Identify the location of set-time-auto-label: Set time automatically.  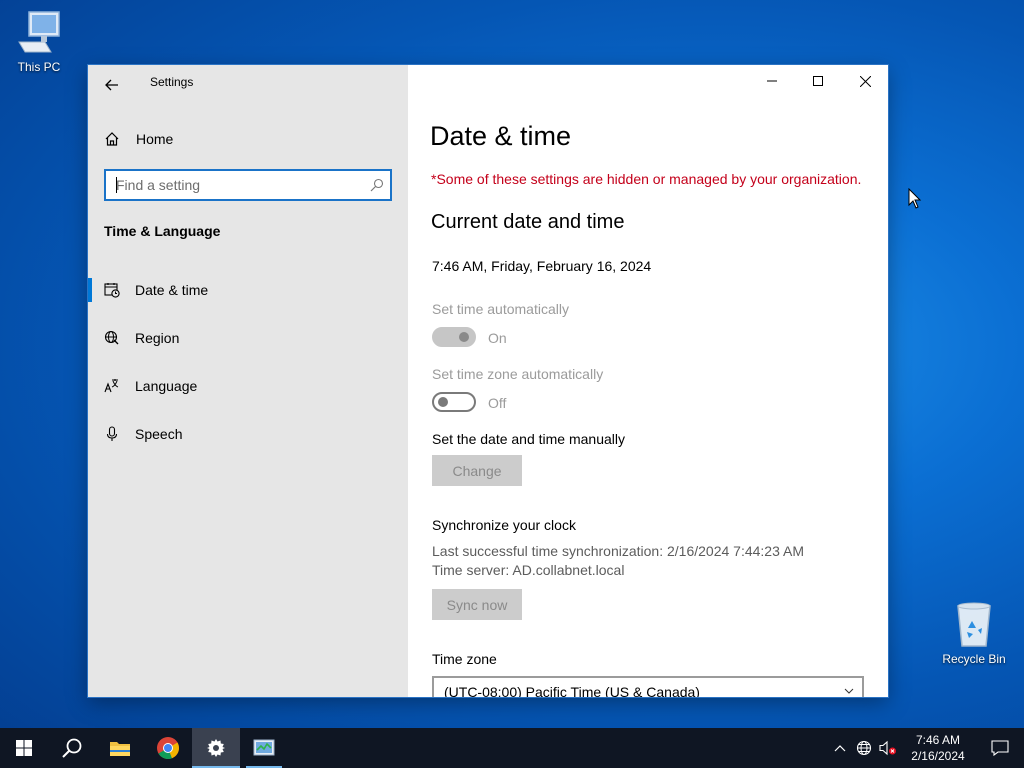
(500, 309).